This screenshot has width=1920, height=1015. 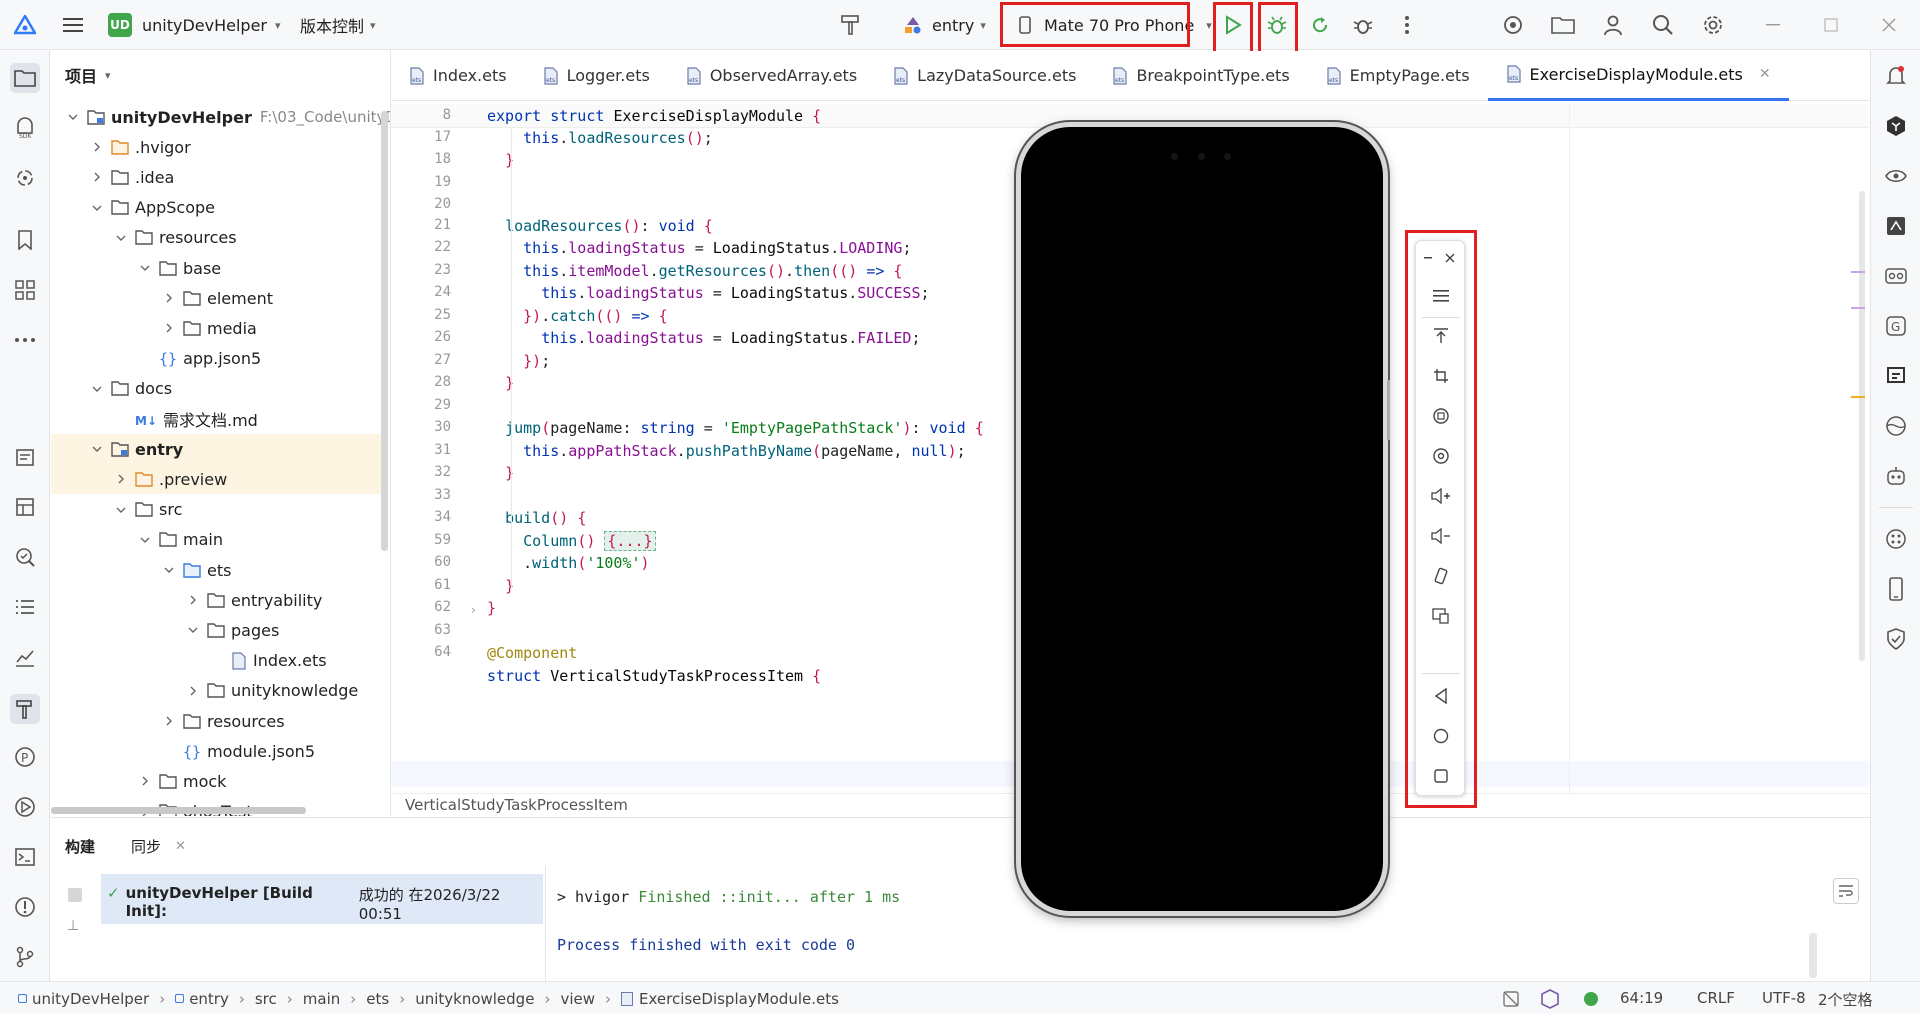 What do you see at coordinates (25, 25) in the screenshot?
I see `deveco-logo-icon` at bounding box center [25, 25].